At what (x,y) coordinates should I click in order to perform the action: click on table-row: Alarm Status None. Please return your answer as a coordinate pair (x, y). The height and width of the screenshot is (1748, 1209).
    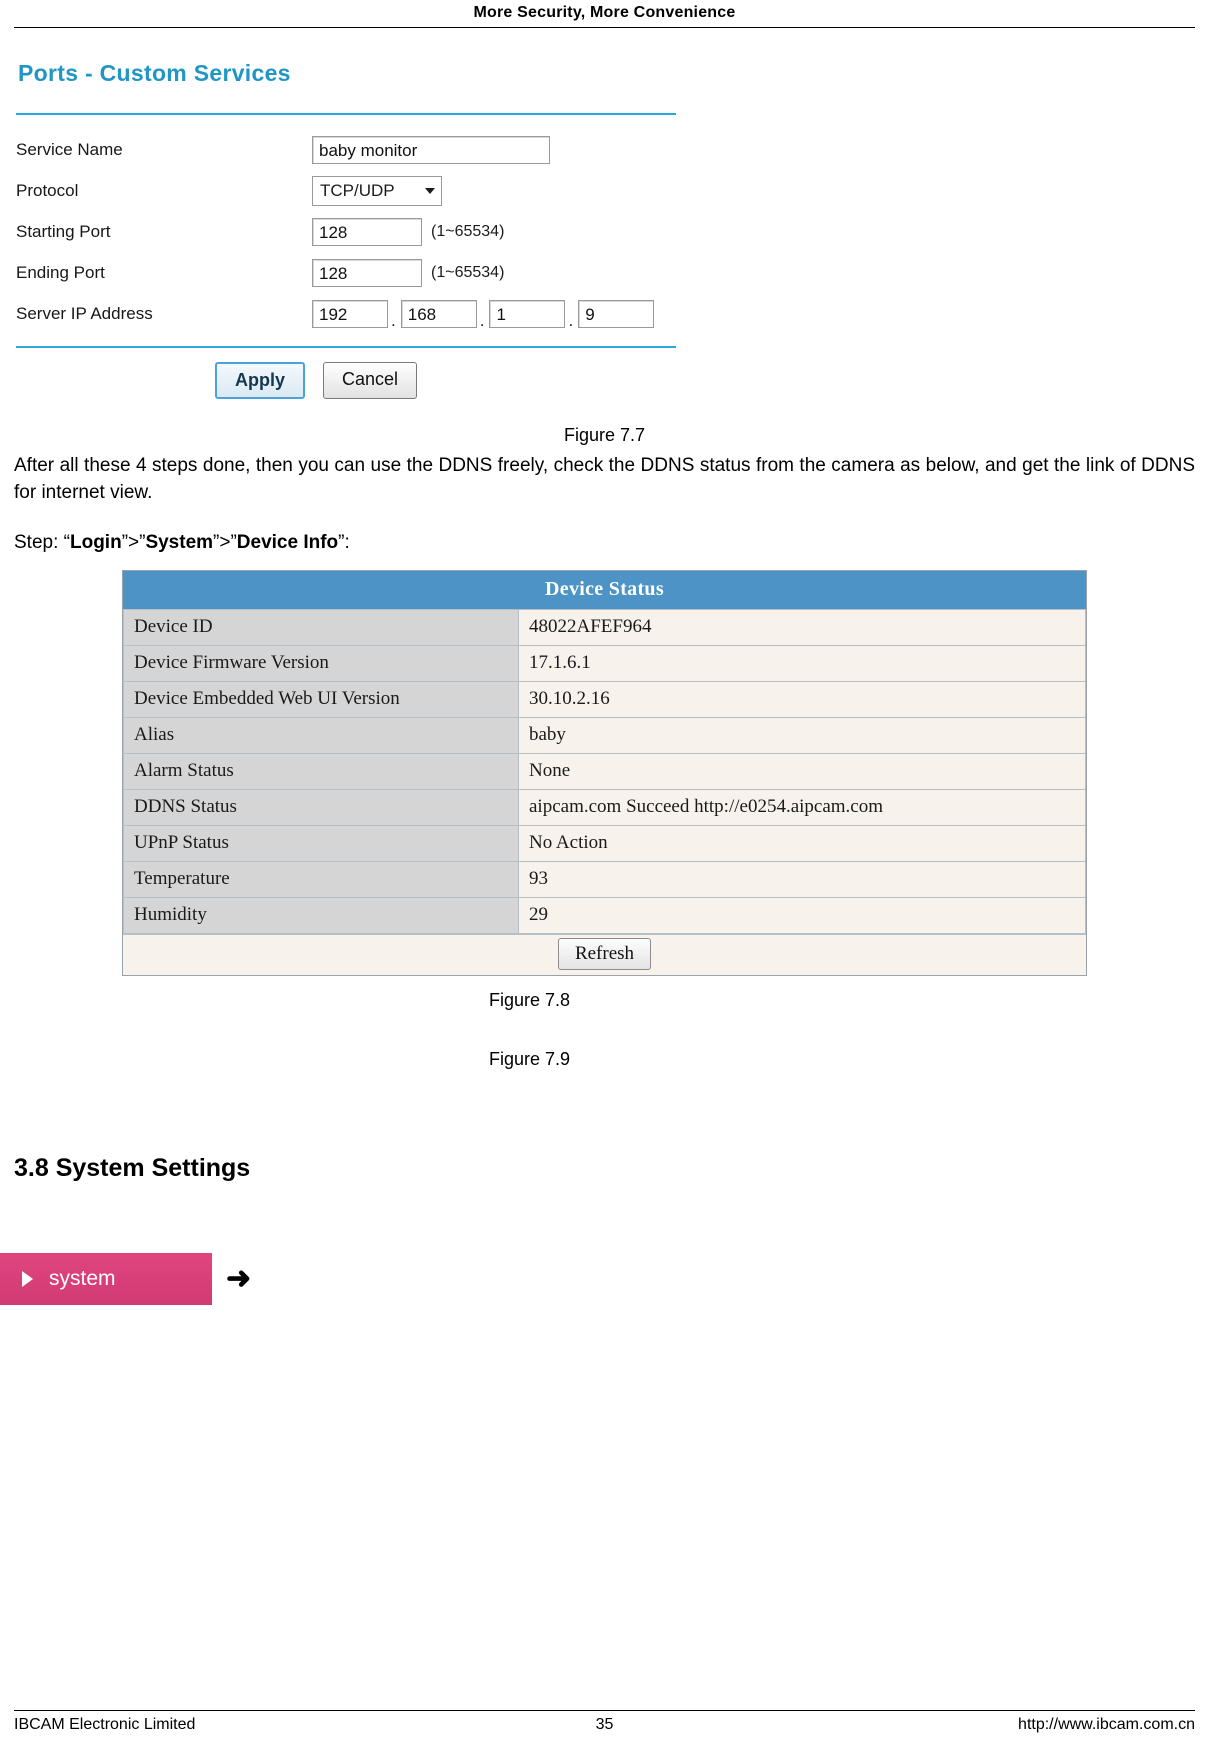
    Looking at the image, I should click on (604, 771).